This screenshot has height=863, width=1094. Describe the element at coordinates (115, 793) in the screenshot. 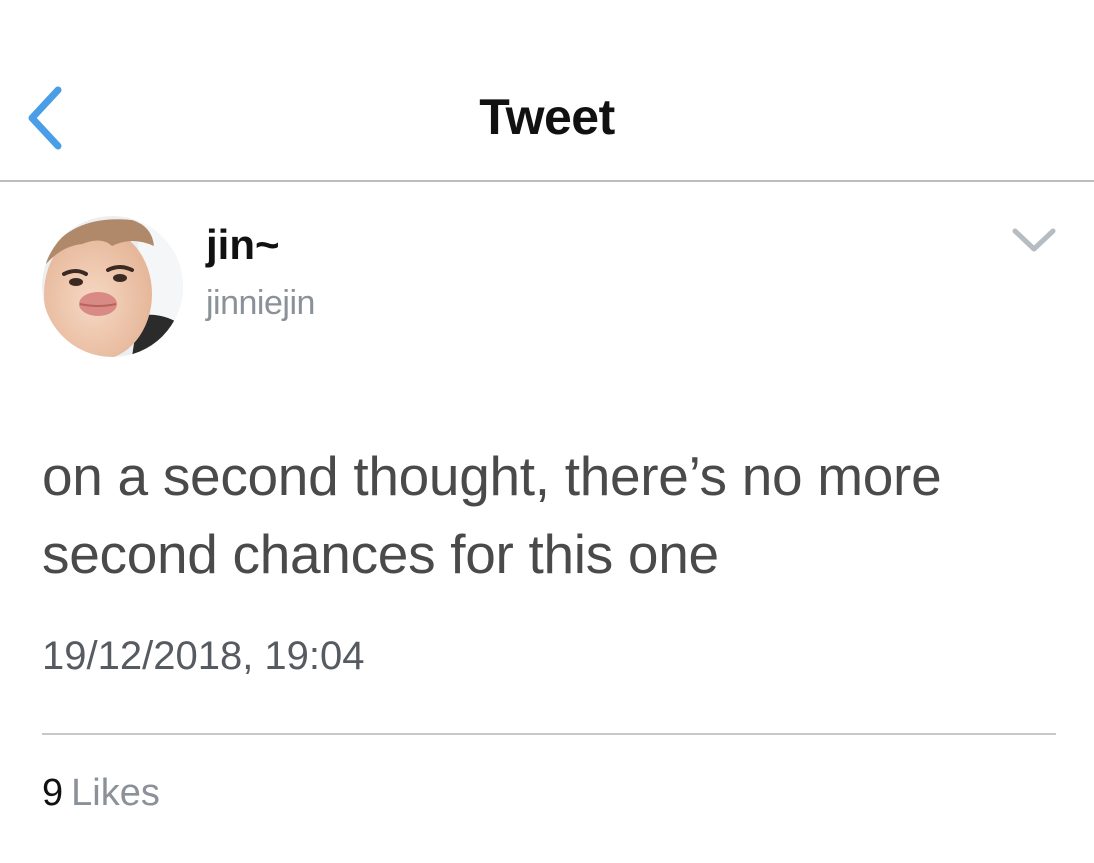

I see `likes-label: Likes` at that location.